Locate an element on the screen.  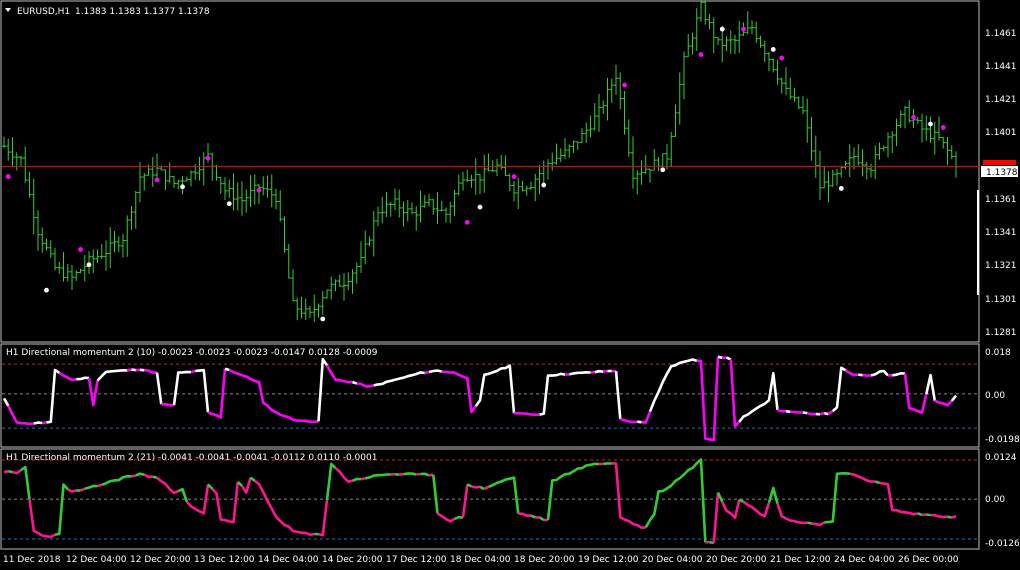
price-tick: 1.1321 is located at coordinates (1001, 266).